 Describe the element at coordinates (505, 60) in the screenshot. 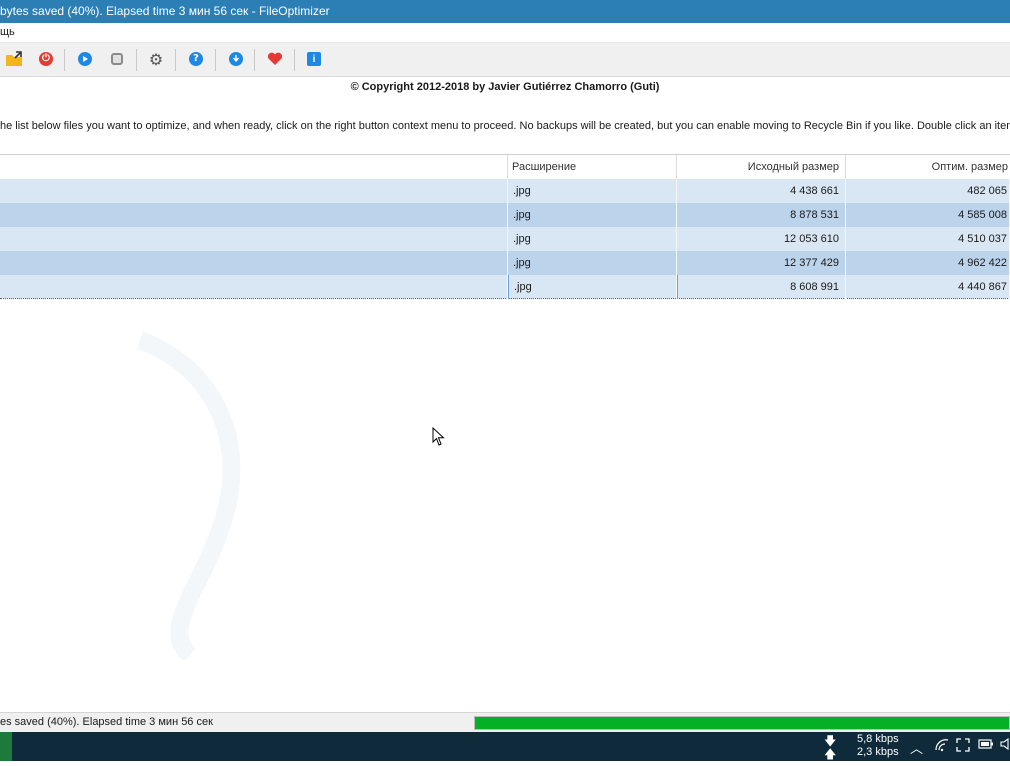

I see `toolbar: ⏻ ⚙ ? i` at that location.